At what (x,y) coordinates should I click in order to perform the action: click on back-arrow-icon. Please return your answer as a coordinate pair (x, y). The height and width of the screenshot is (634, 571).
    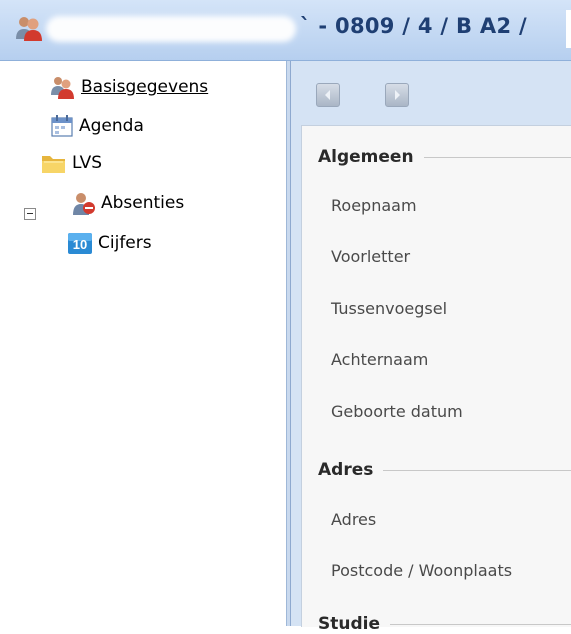
    Looking at the image, I should click on (327, 95).